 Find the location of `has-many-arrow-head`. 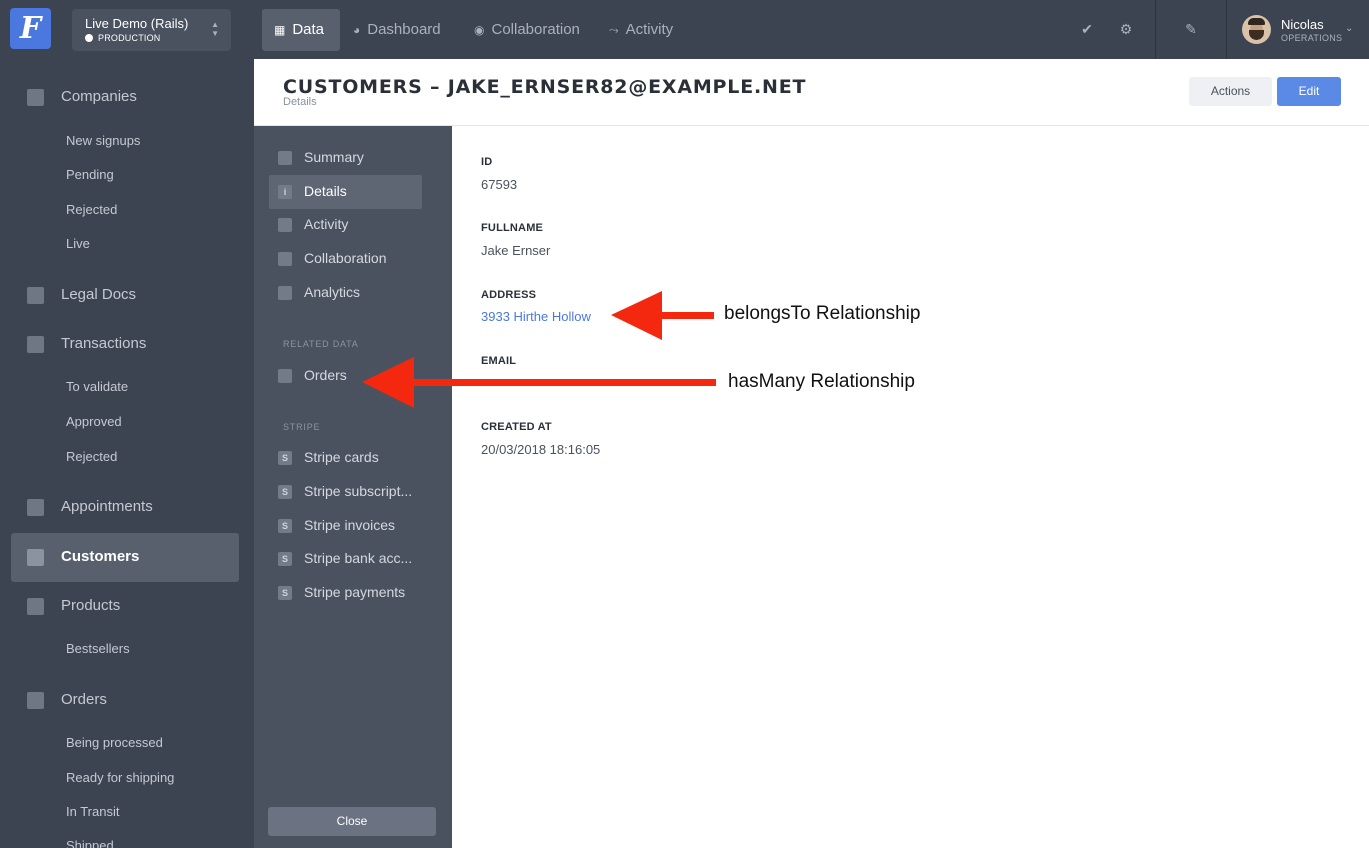

has-many-arrow-head is located at coordinates (388, 382).